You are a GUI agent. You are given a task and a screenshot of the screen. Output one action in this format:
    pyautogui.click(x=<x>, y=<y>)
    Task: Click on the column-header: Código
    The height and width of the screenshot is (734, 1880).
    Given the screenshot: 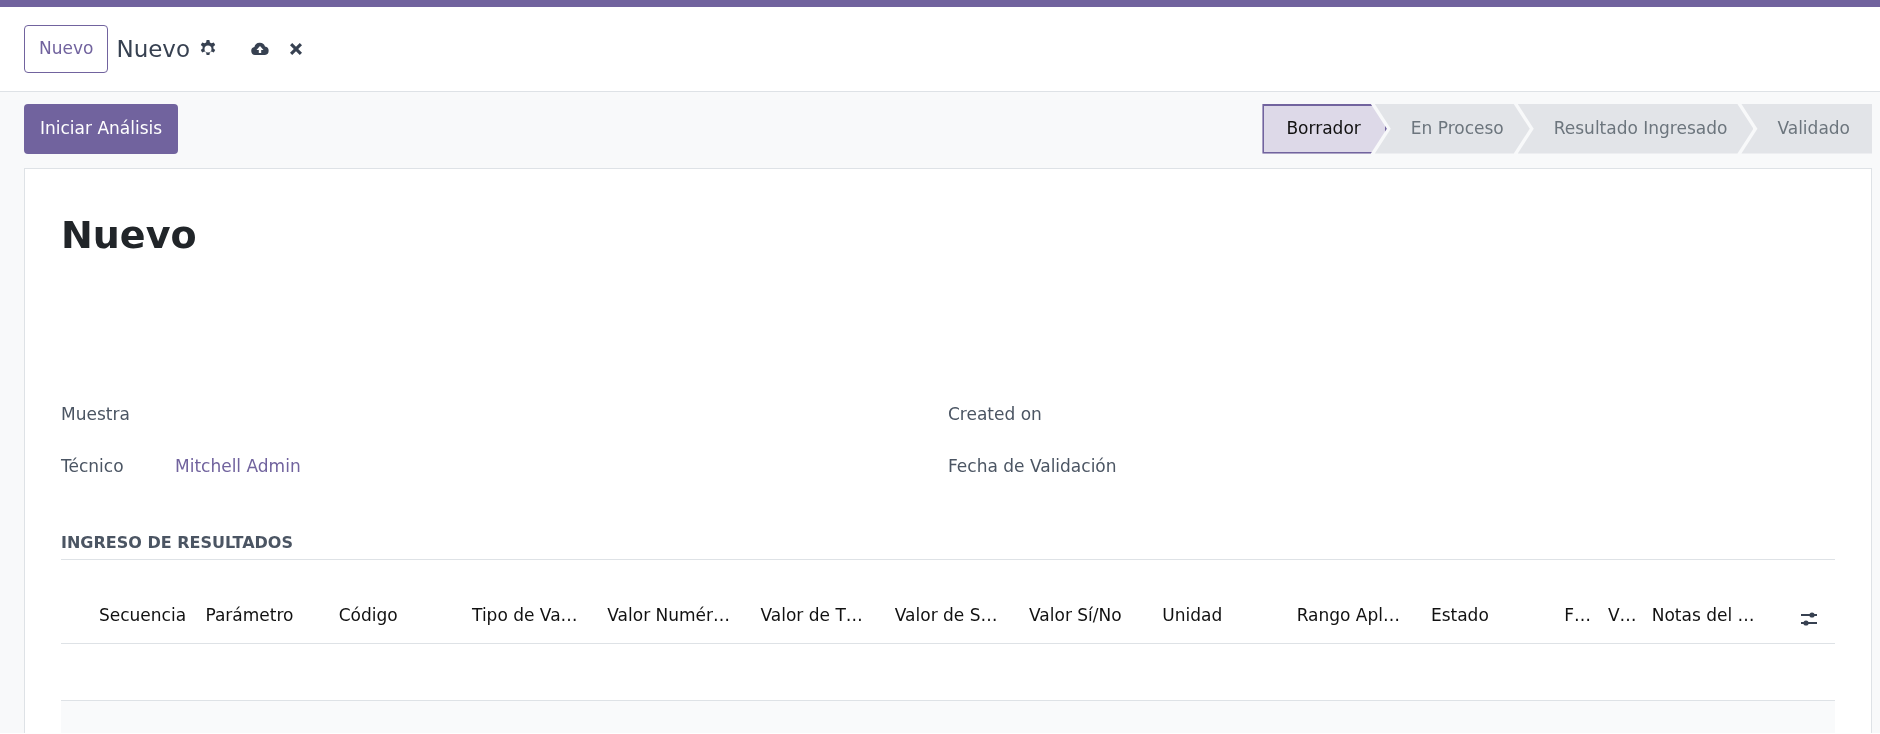 What is the action you would take?
    pyautogui.click(x=405, y=616)
    